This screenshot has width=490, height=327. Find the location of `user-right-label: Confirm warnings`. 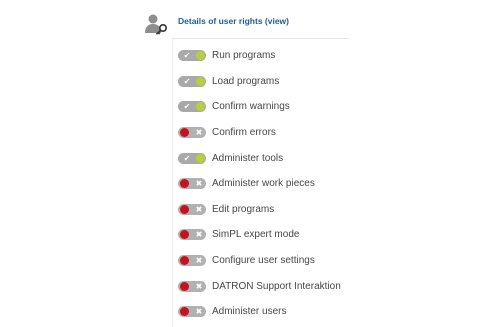

user-right-label: Confirm warnings is located at coordinates (251, 107).